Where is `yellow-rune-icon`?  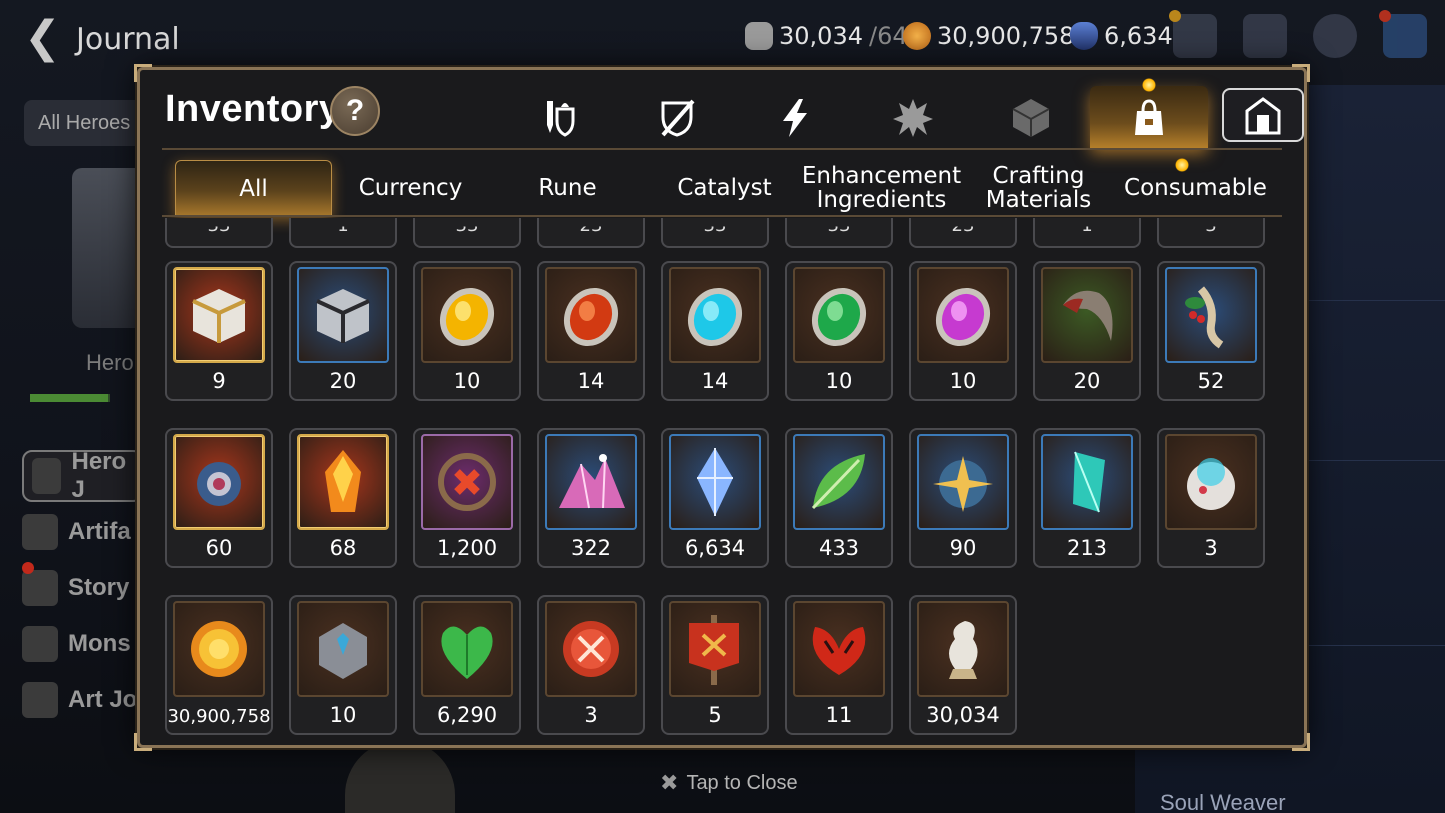 yellow-rune-icon is located at coordinates (467, 315).